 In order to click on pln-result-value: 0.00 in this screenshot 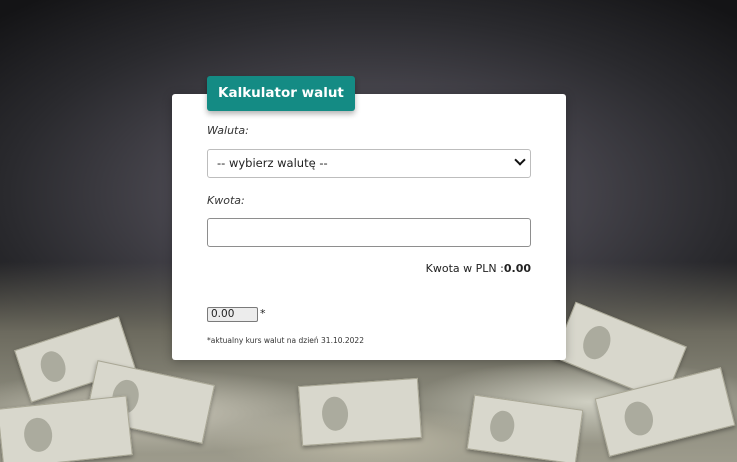, I will do `click(517, 268)`.